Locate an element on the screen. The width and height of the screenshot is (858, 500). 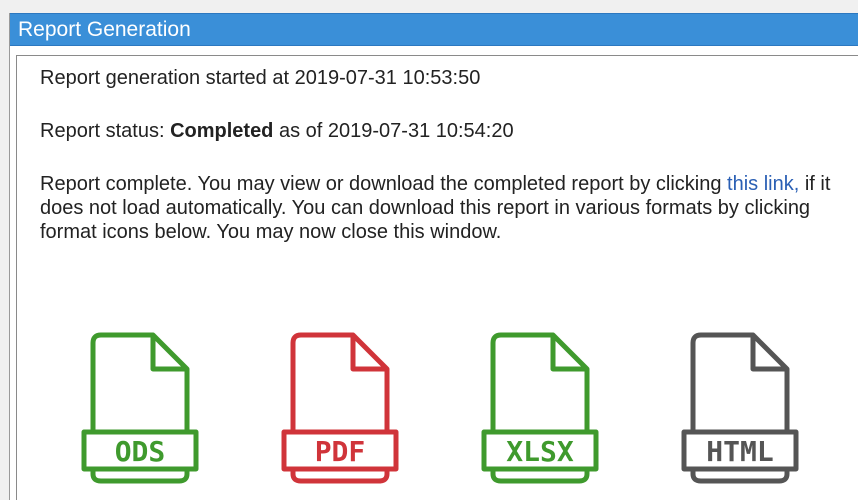
pdf-download-button: PDF is located at coordinates (341, 406).